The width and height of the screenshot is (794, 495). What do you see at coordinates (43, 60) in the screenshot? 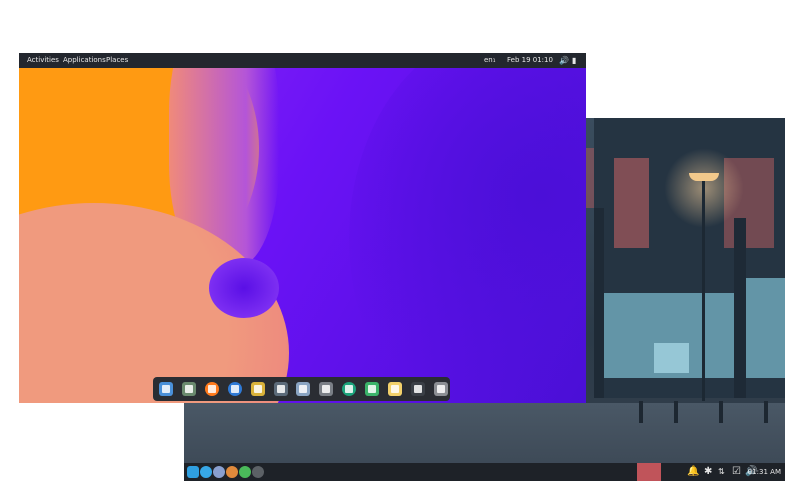
I see `activities-button: Activities` at bounding box center [43, 60].